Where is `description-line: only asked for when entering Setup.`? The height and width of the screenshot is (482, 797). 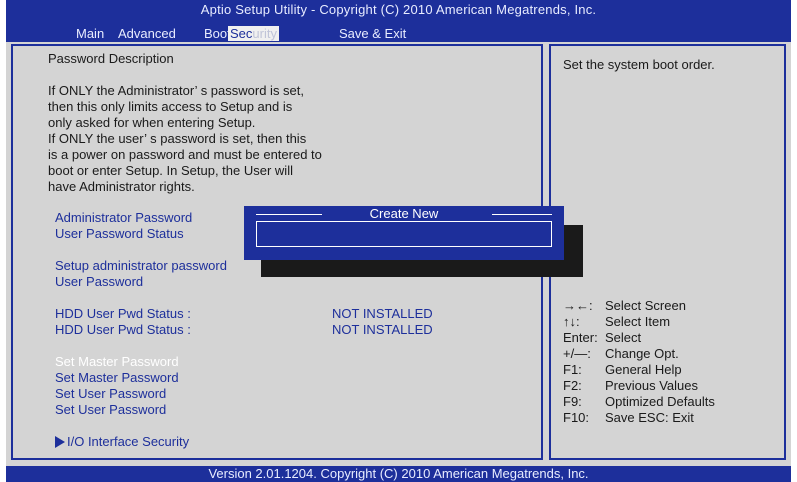 description-line: only asked for when entering Setup. is located at coordinates (152, 122).